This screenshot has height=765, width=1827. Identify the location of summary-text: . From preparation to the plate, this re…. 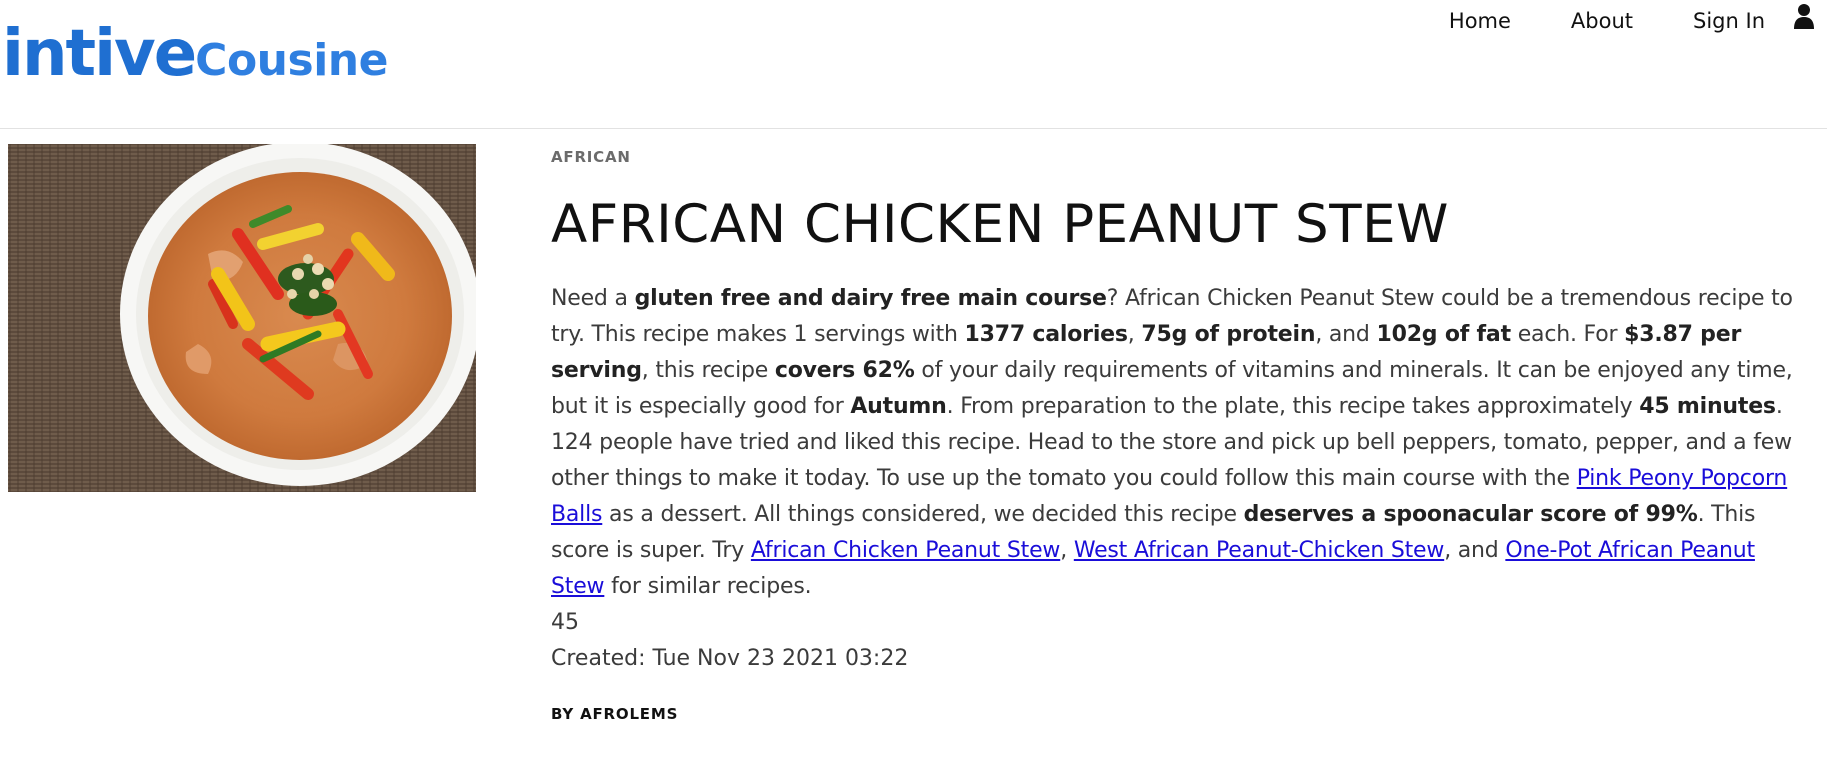
(1293, 406).